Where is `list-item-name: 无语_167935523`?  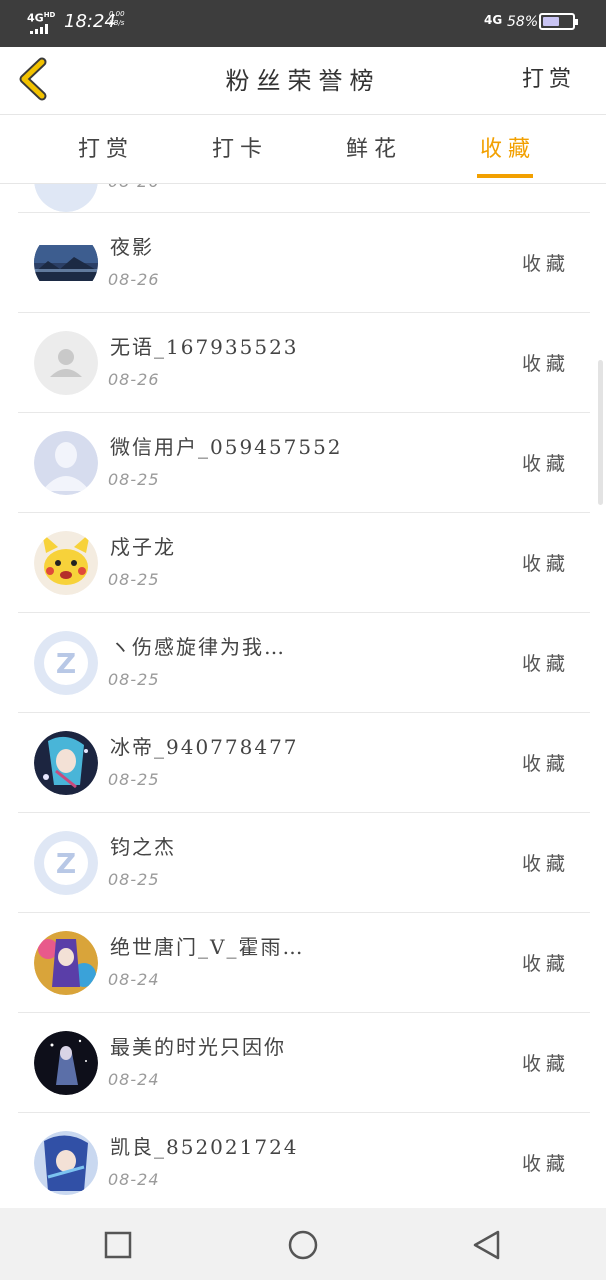
list-item-name: 无语_167935523 is located at coordinates (204, 347).